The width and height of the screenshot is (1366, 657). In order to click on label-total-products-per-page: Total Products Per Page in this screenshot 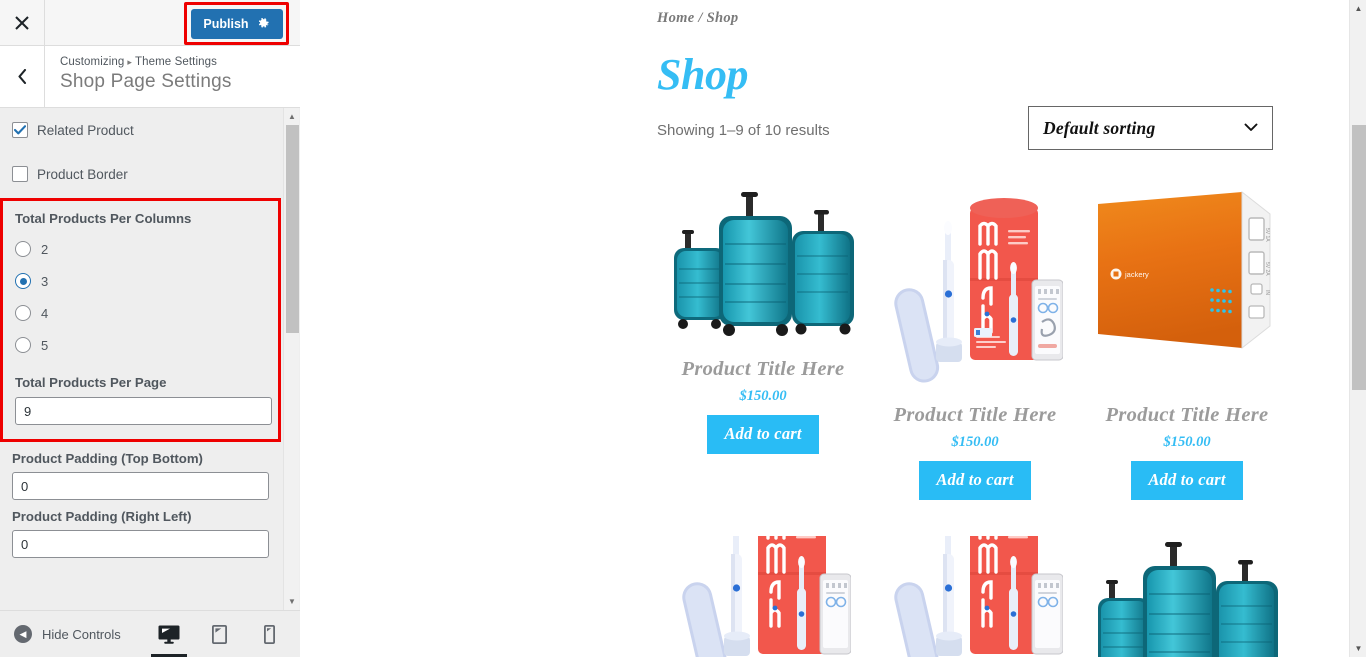, I will do `click(91, 382)`.